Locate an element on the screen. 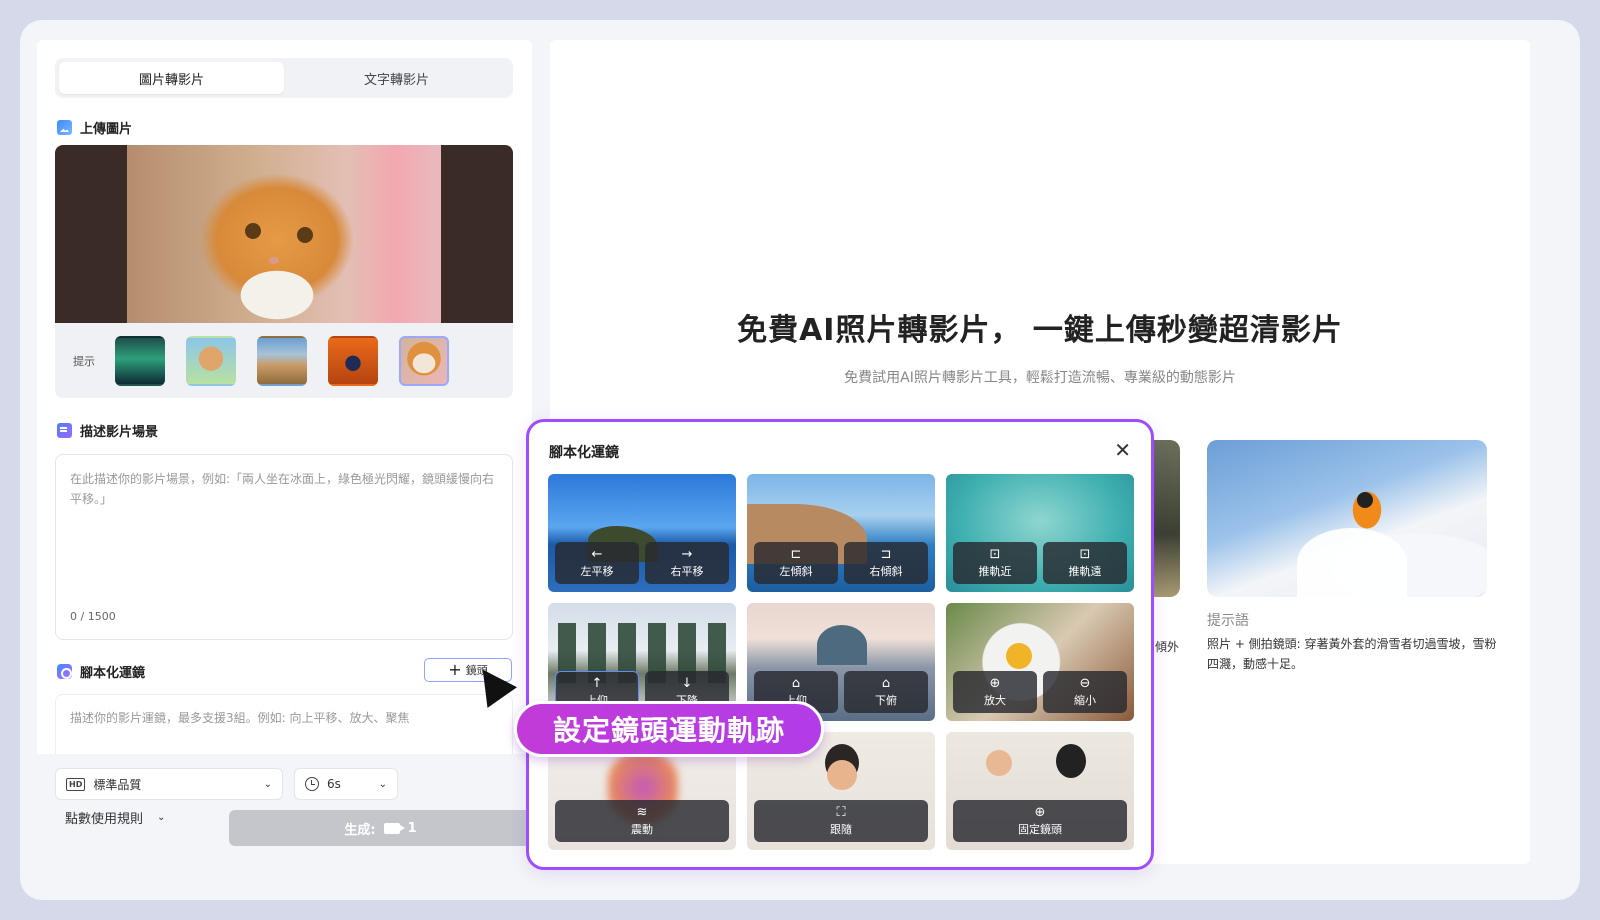 This screenshot has height=920, width=1600. edit-icon is located at coordinates (64, 430).